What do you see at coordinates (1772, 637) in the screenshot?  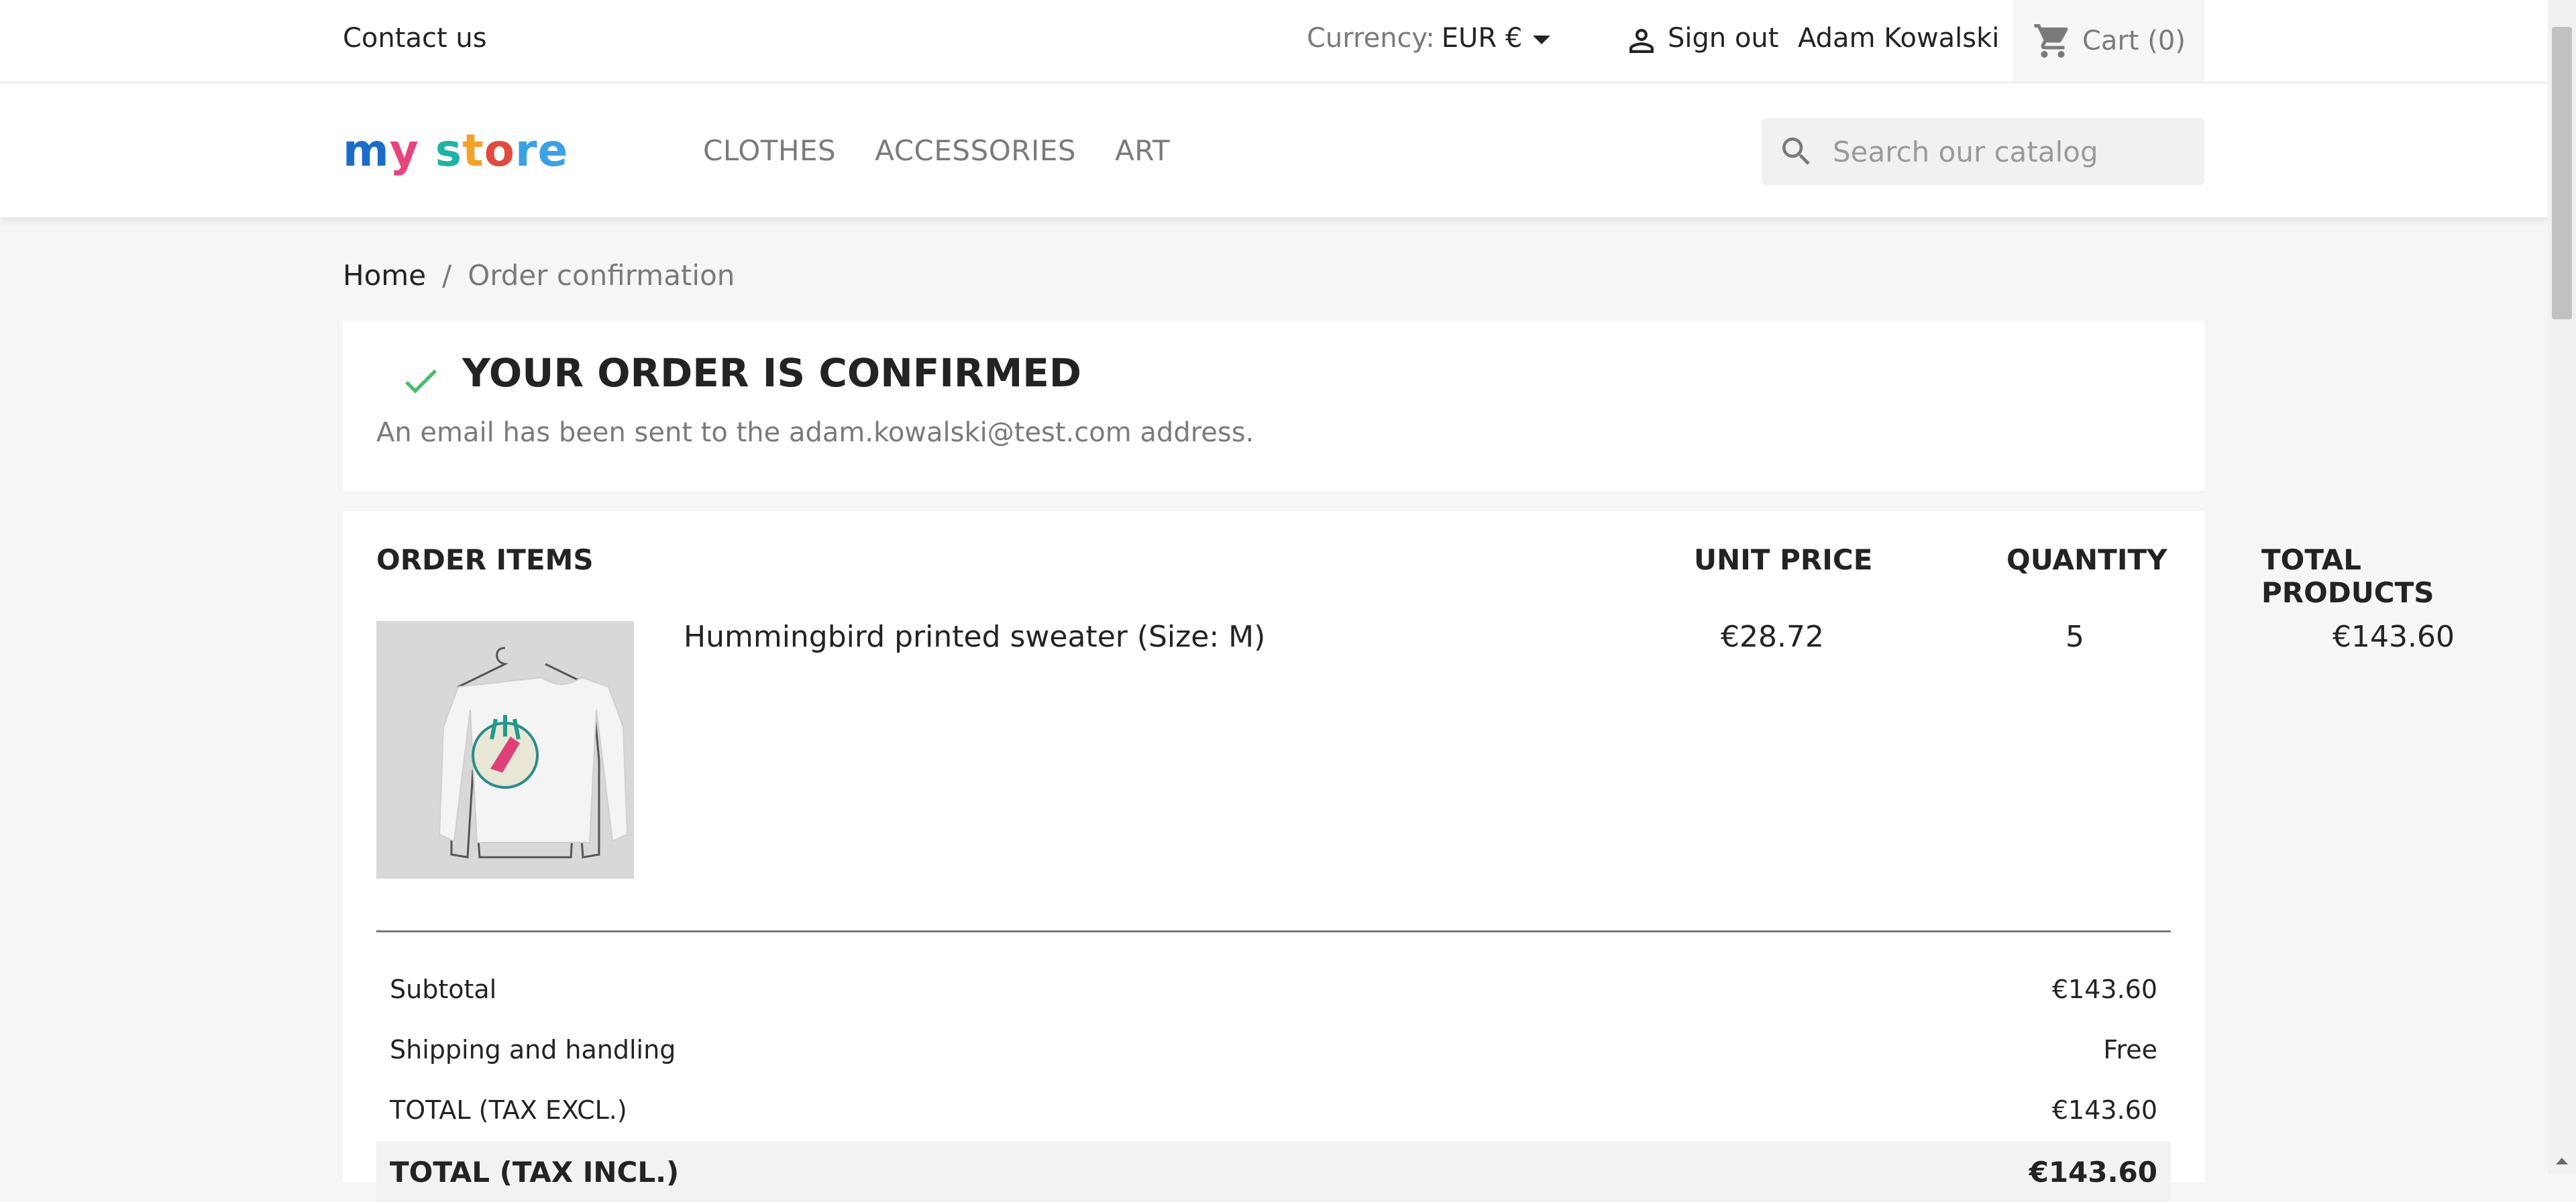 I see `unit-price: €28.72` at bounding box center [1772, 637].